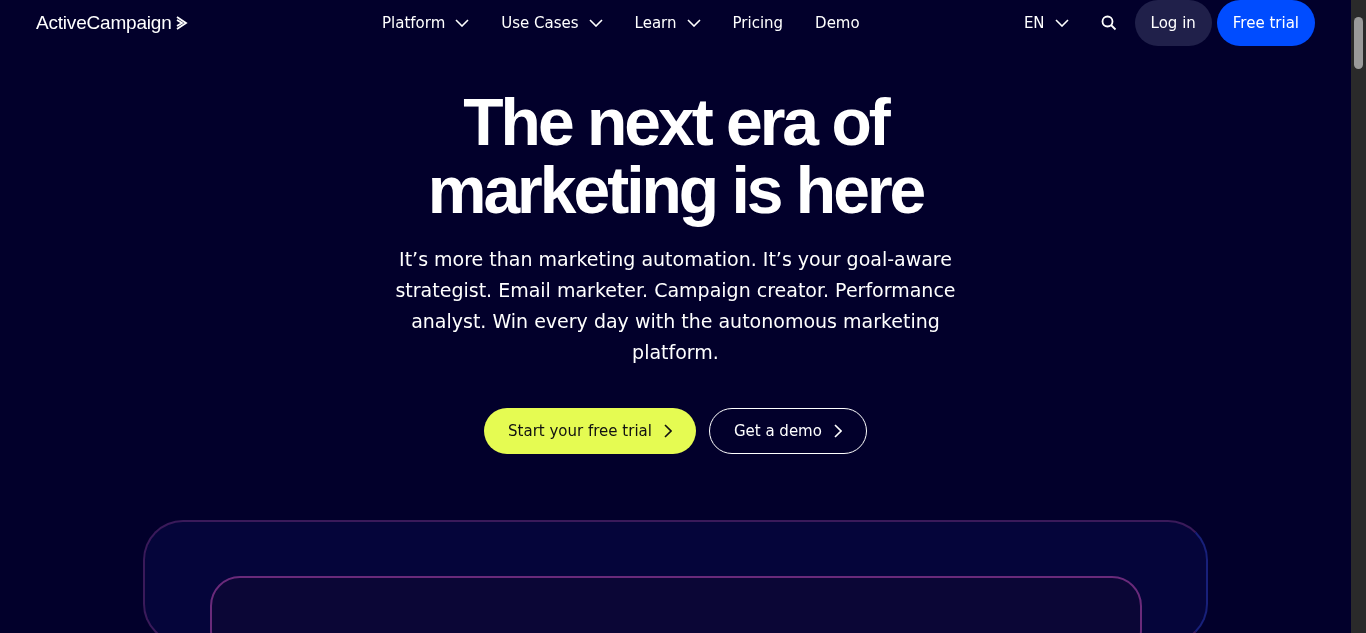  Describe the element at coordinates (1108, 23) in the screenshot. I see `search-icon` at that location.